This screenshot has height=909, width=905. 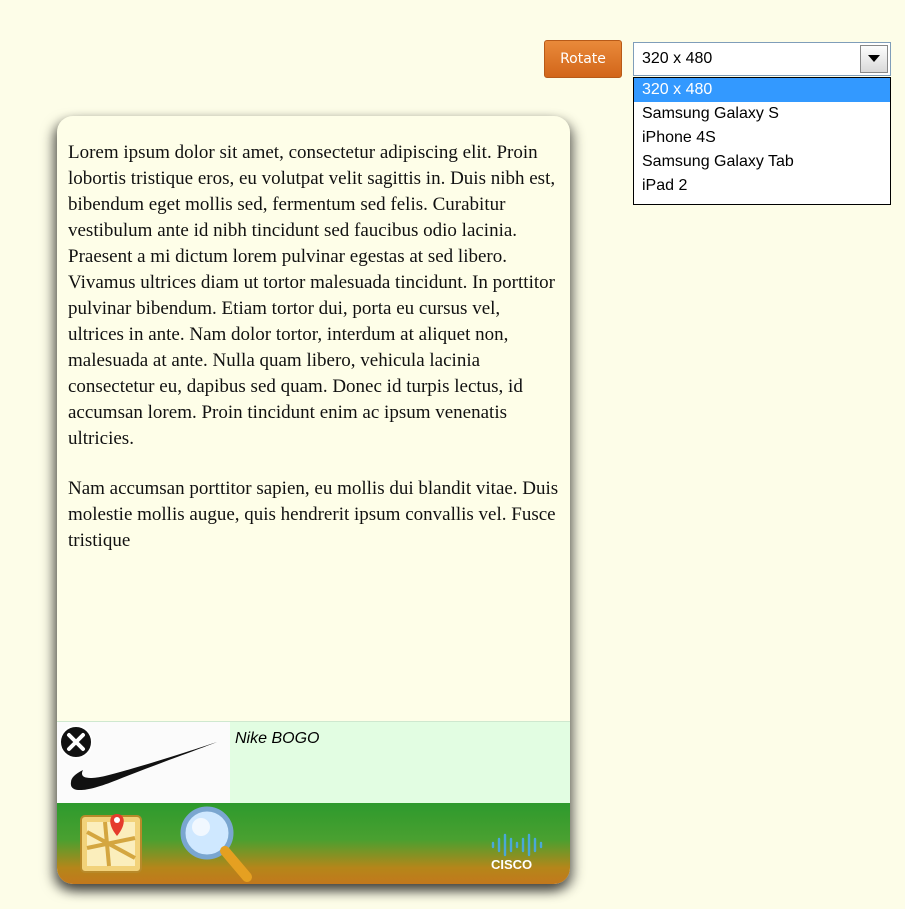 What do you see at coordinates (215, 843) in the screenshot?
I see `search-icon` at bounding box center [215, 843].